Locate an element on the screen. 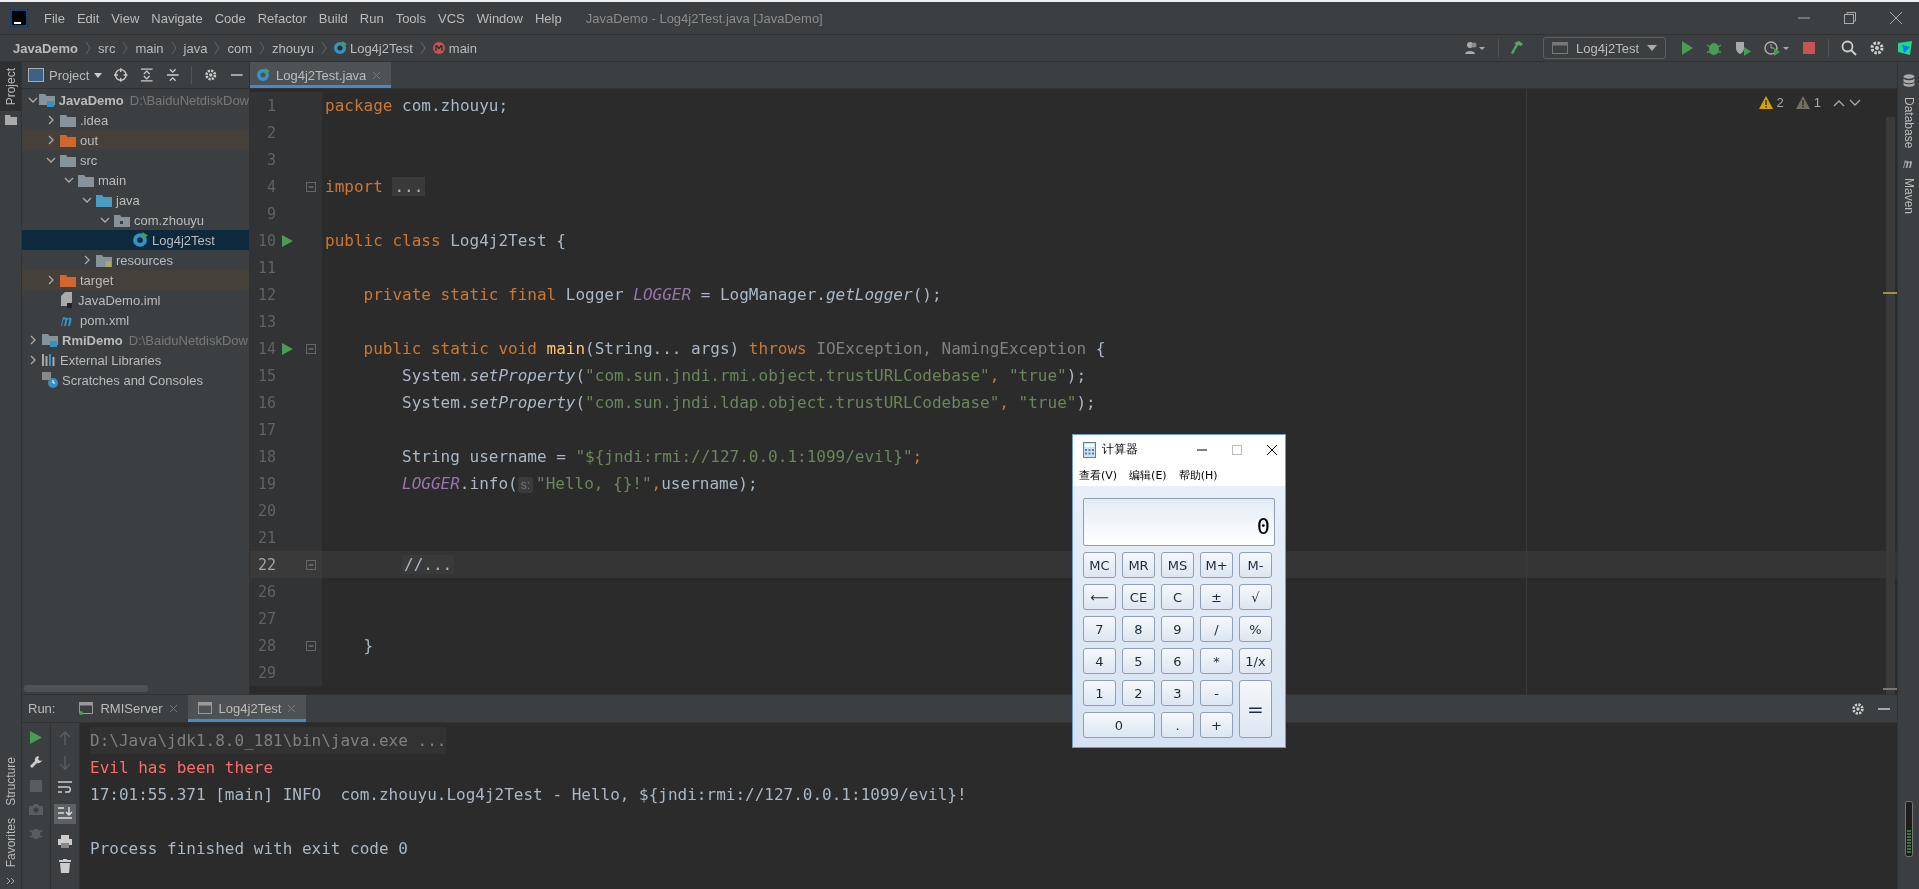  menu-item: Run is located at coordinates (371, 18).